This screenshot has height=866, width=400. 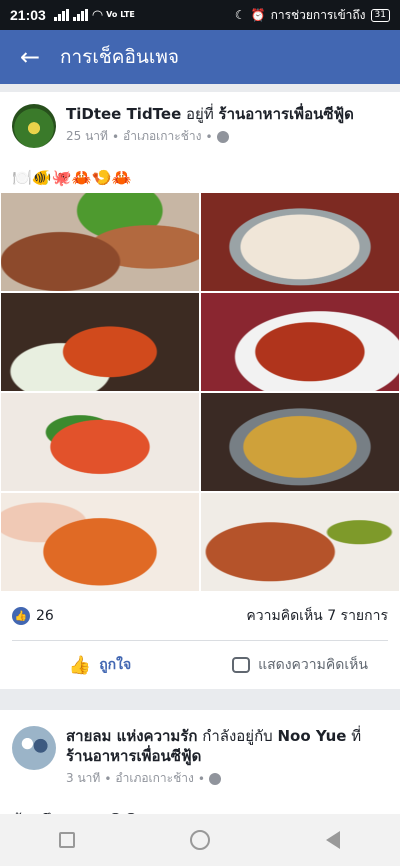 I want to click on battery-icon: 31, so click(x=380, y=15).